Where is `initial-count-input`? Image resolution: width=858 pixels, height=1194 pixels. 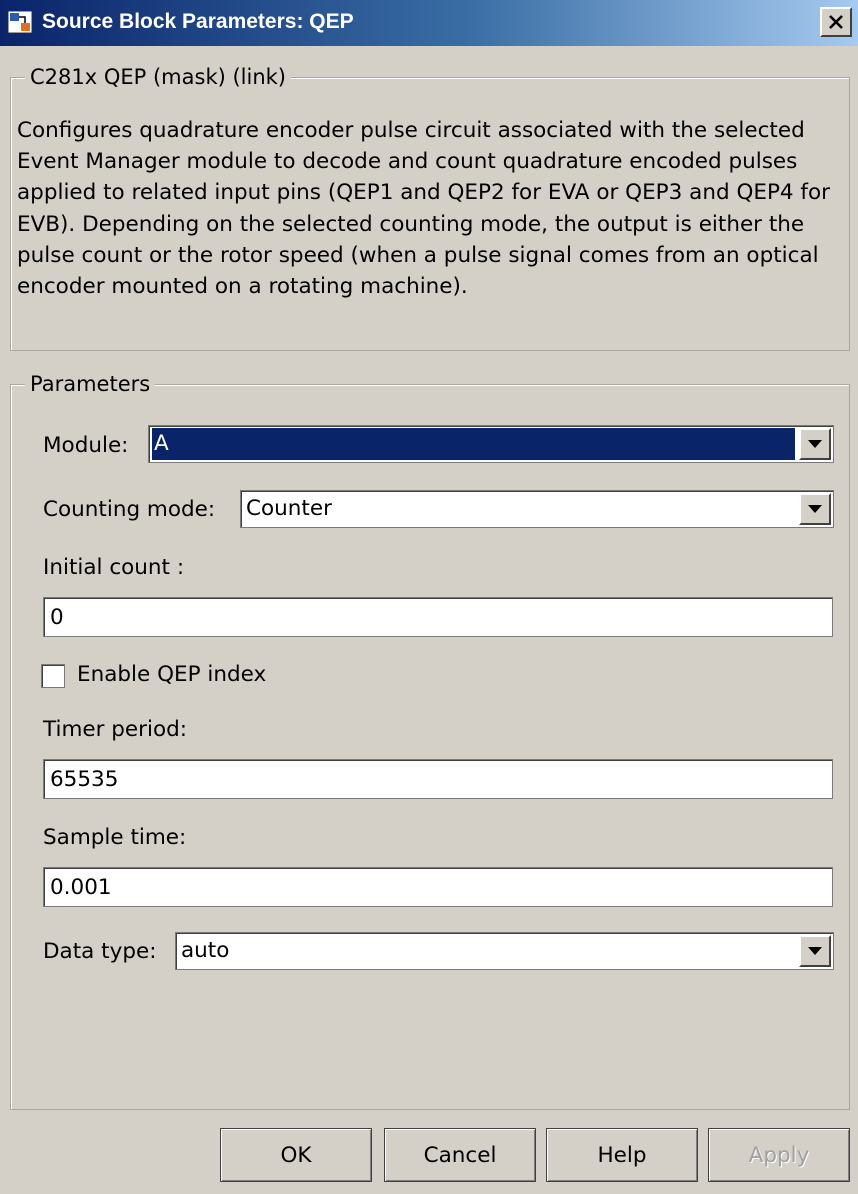 initial-count-input is located at coordinates (430, 617).